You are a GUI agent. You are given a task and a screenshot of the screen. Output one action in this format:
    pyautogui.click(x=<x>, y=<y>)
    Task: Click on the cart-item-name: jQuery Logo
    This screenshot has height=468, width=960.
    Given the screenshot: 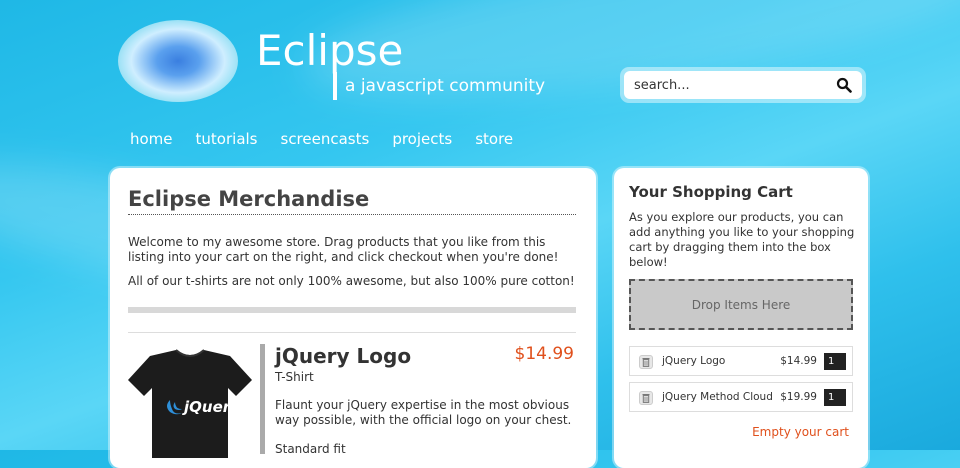 What is the action you would take?
    pyautogui.click(x=694, y=361)
    